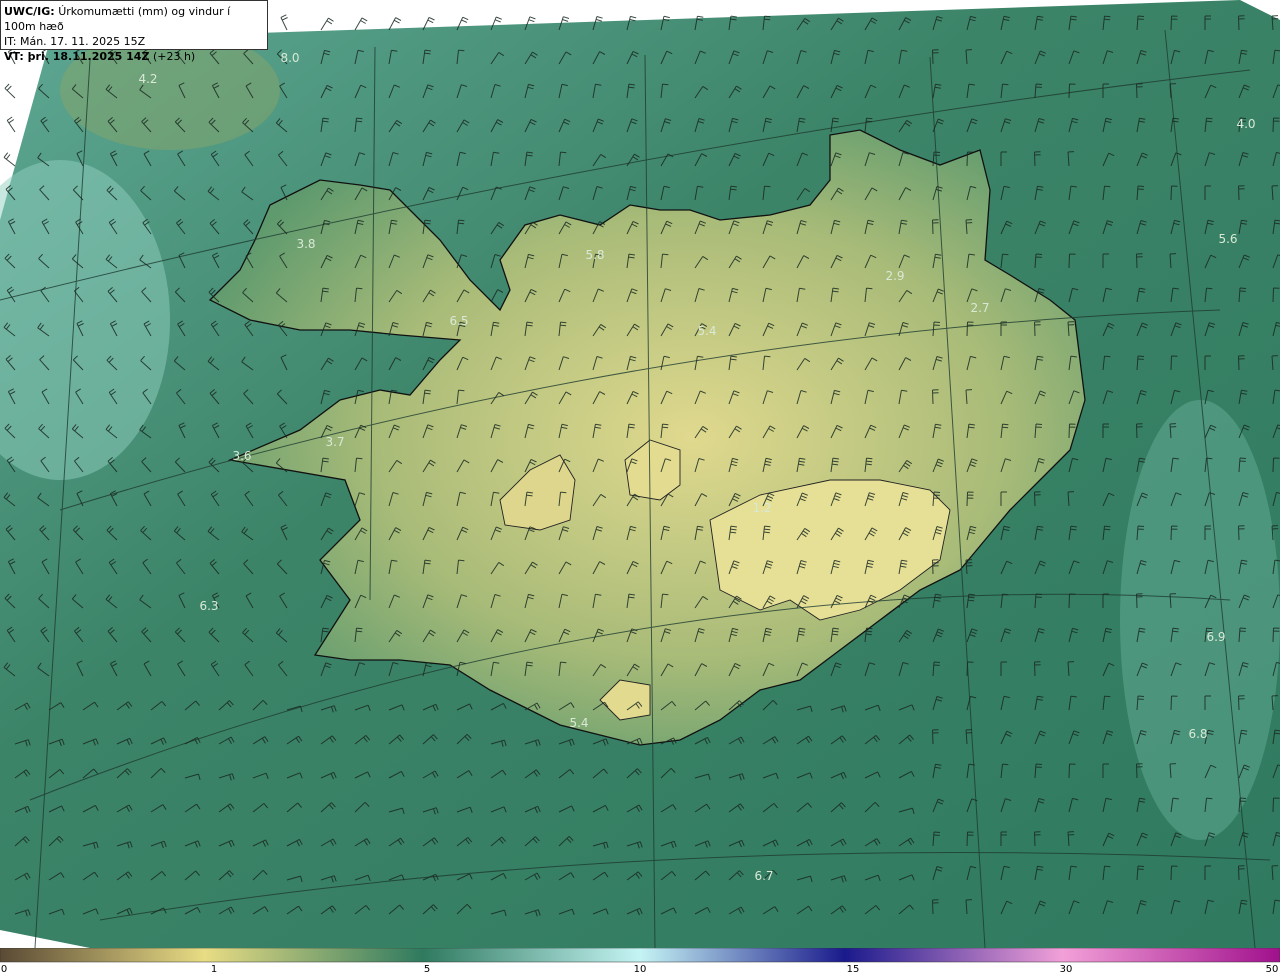 The width and height of the screenshot is (1280, 978). I want to click on value-label: 5.8, so click(595, 255).